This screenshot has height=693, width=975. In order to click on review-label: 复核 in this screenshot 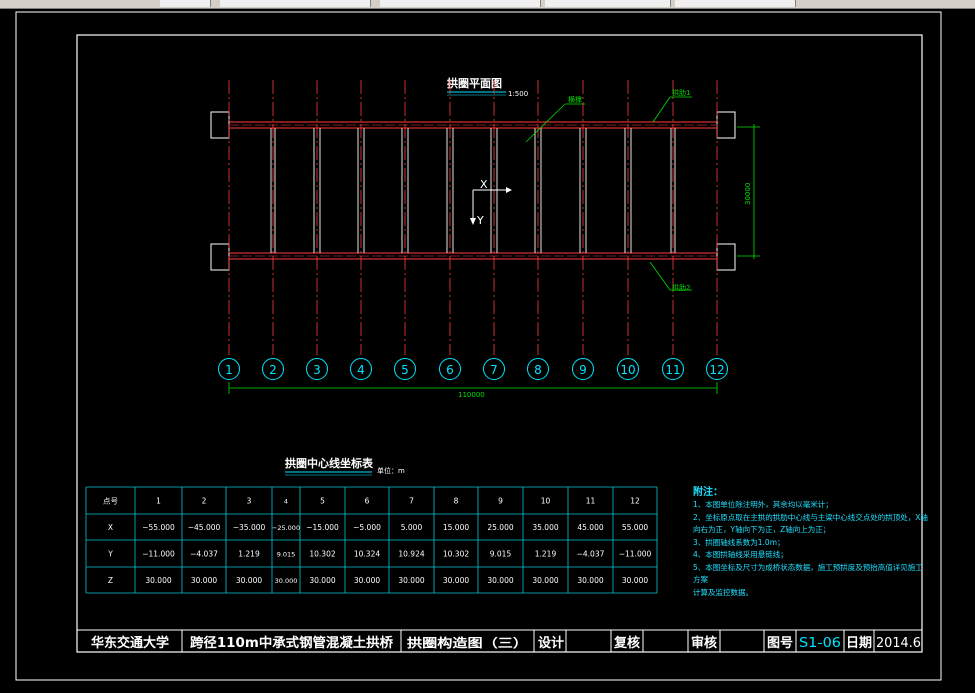, I will do `click(626, 643)`.